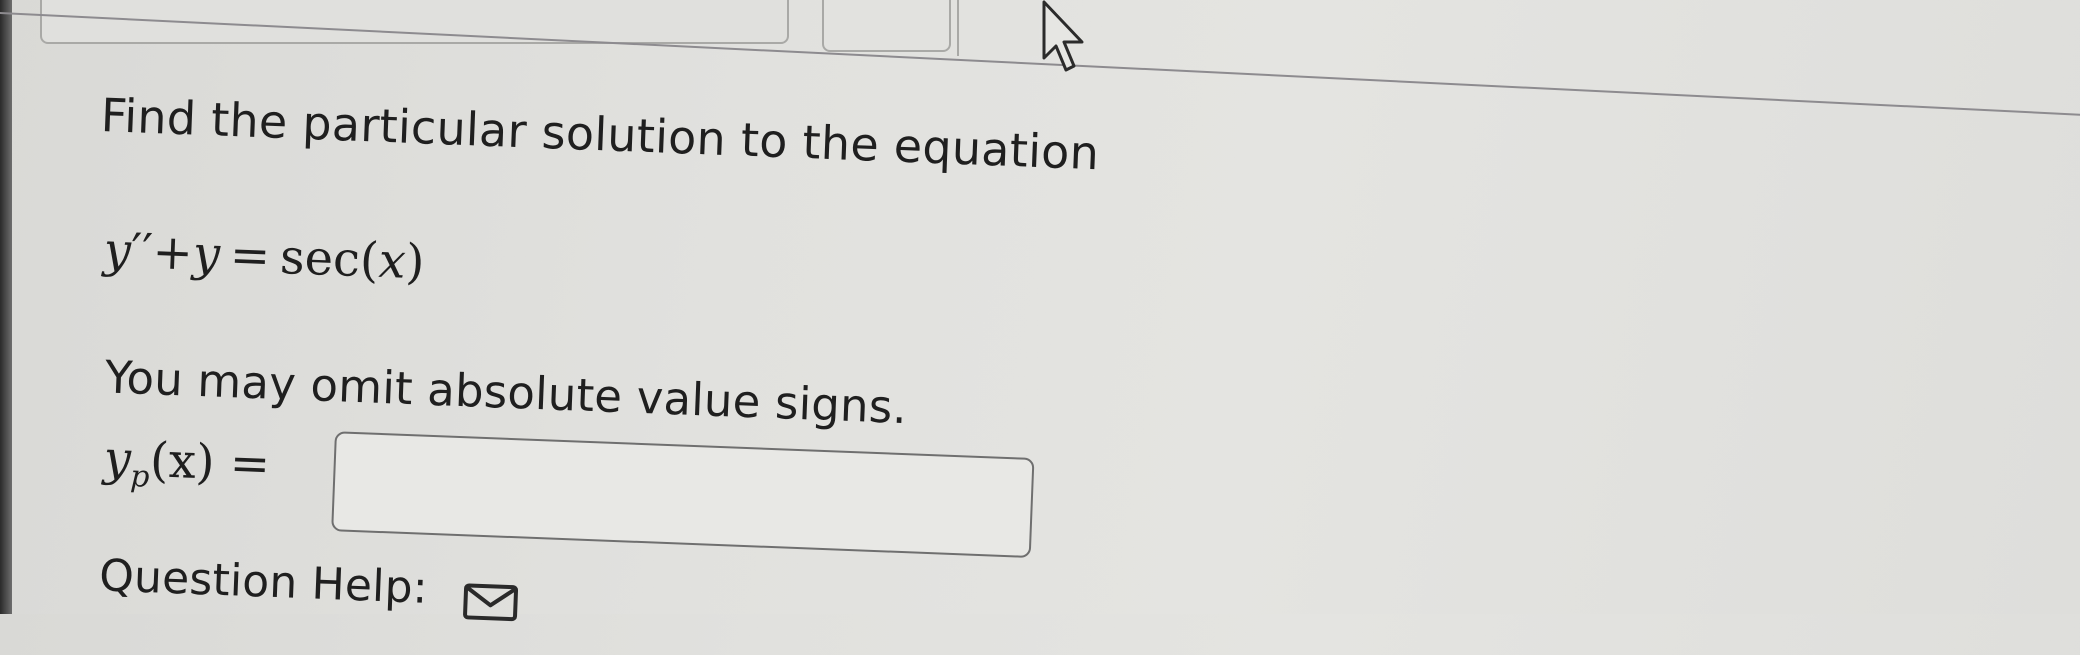  Describe the element at coordinates (250, 256) in the screenshot. I see `equation-equals: =` at that location.